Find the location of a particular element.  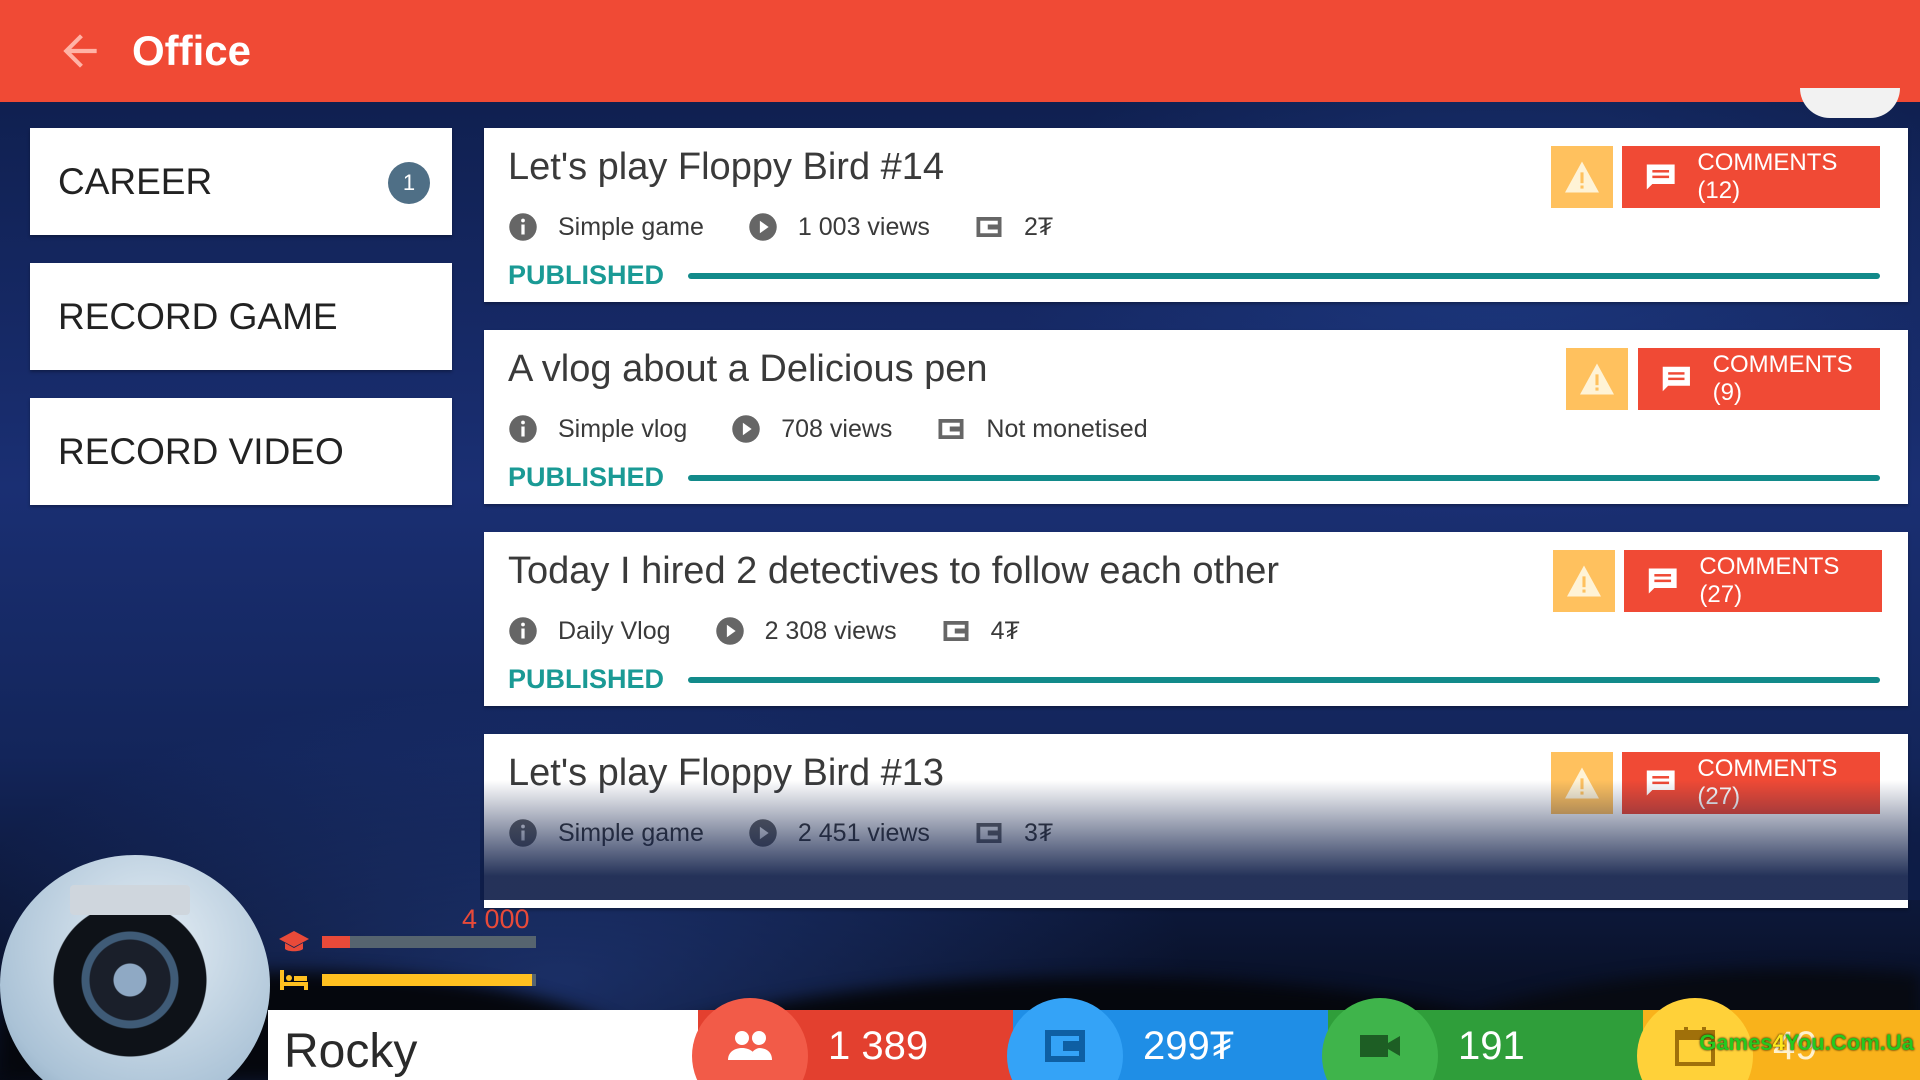

video-views: 1 003 views is located at coordinates (839, 227).